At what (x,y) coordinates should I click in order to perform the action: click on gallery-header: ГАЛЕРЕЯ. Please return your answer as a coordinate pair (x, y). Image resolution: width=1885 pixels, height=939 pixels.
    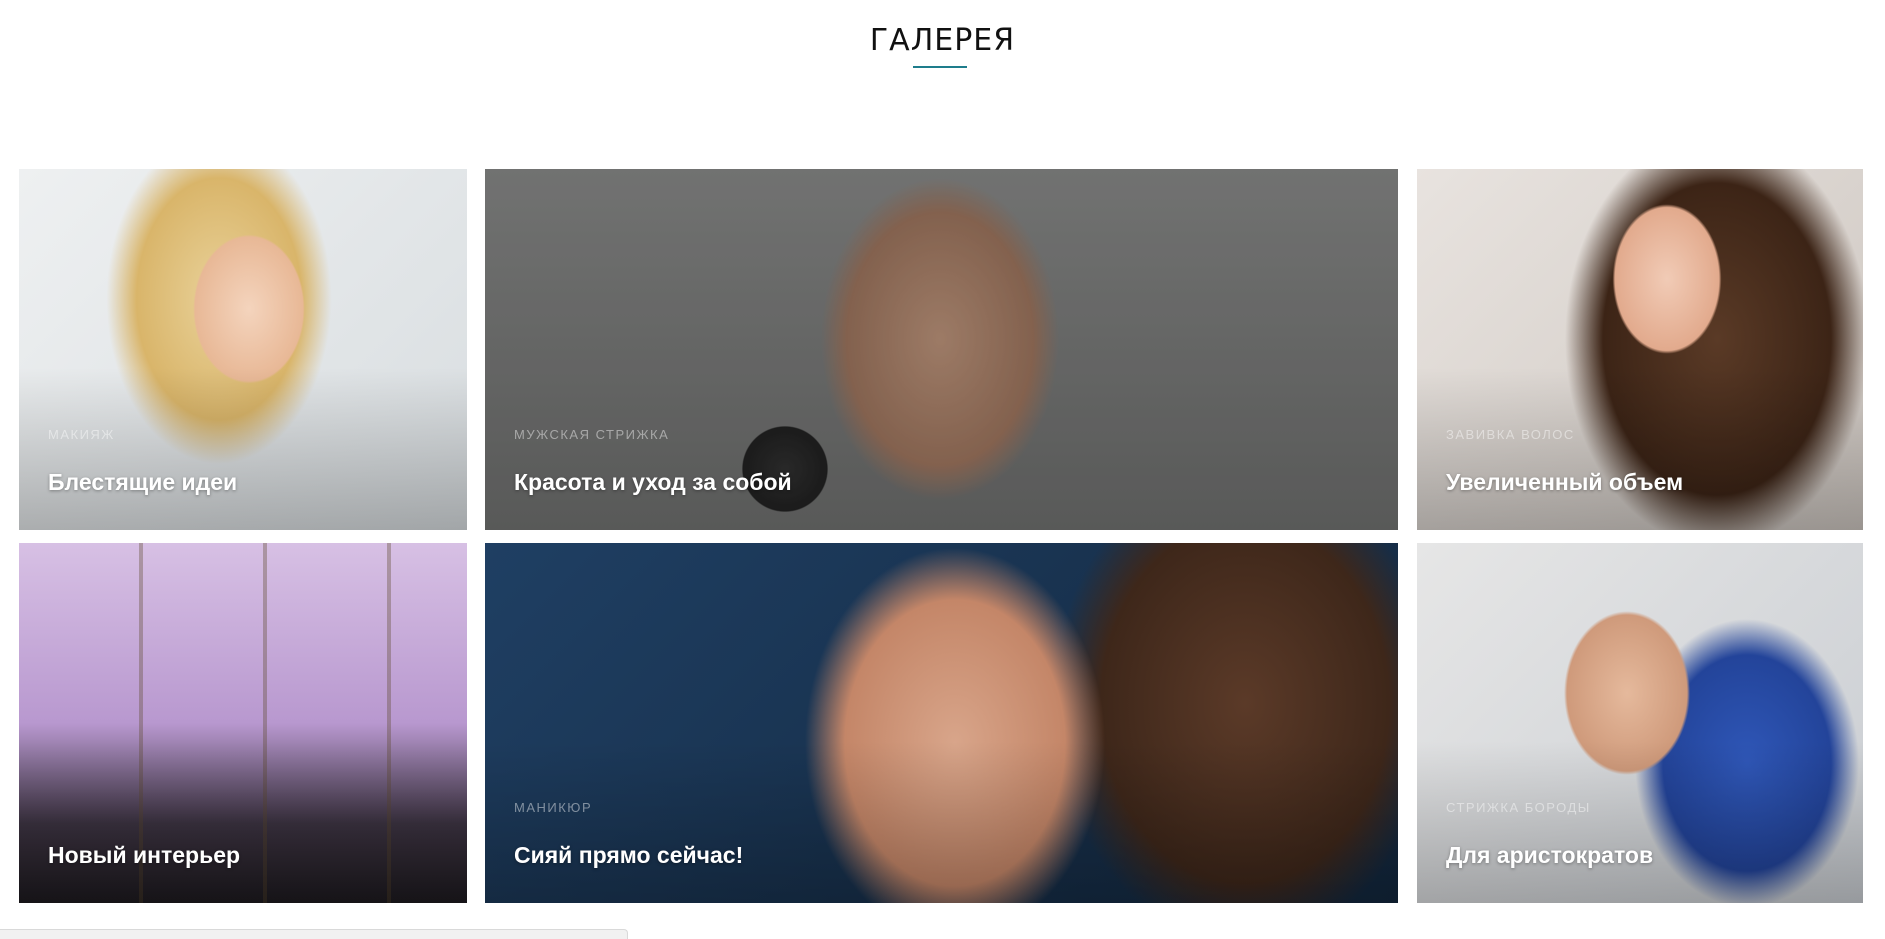
    Looking at the image, I should click on (942, 45).